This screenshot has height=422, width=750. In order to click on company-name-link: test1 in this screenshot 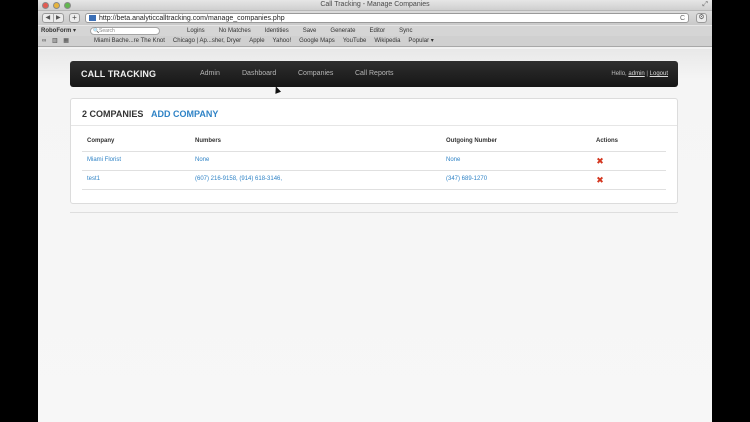, I will do `click(93, 179)`.